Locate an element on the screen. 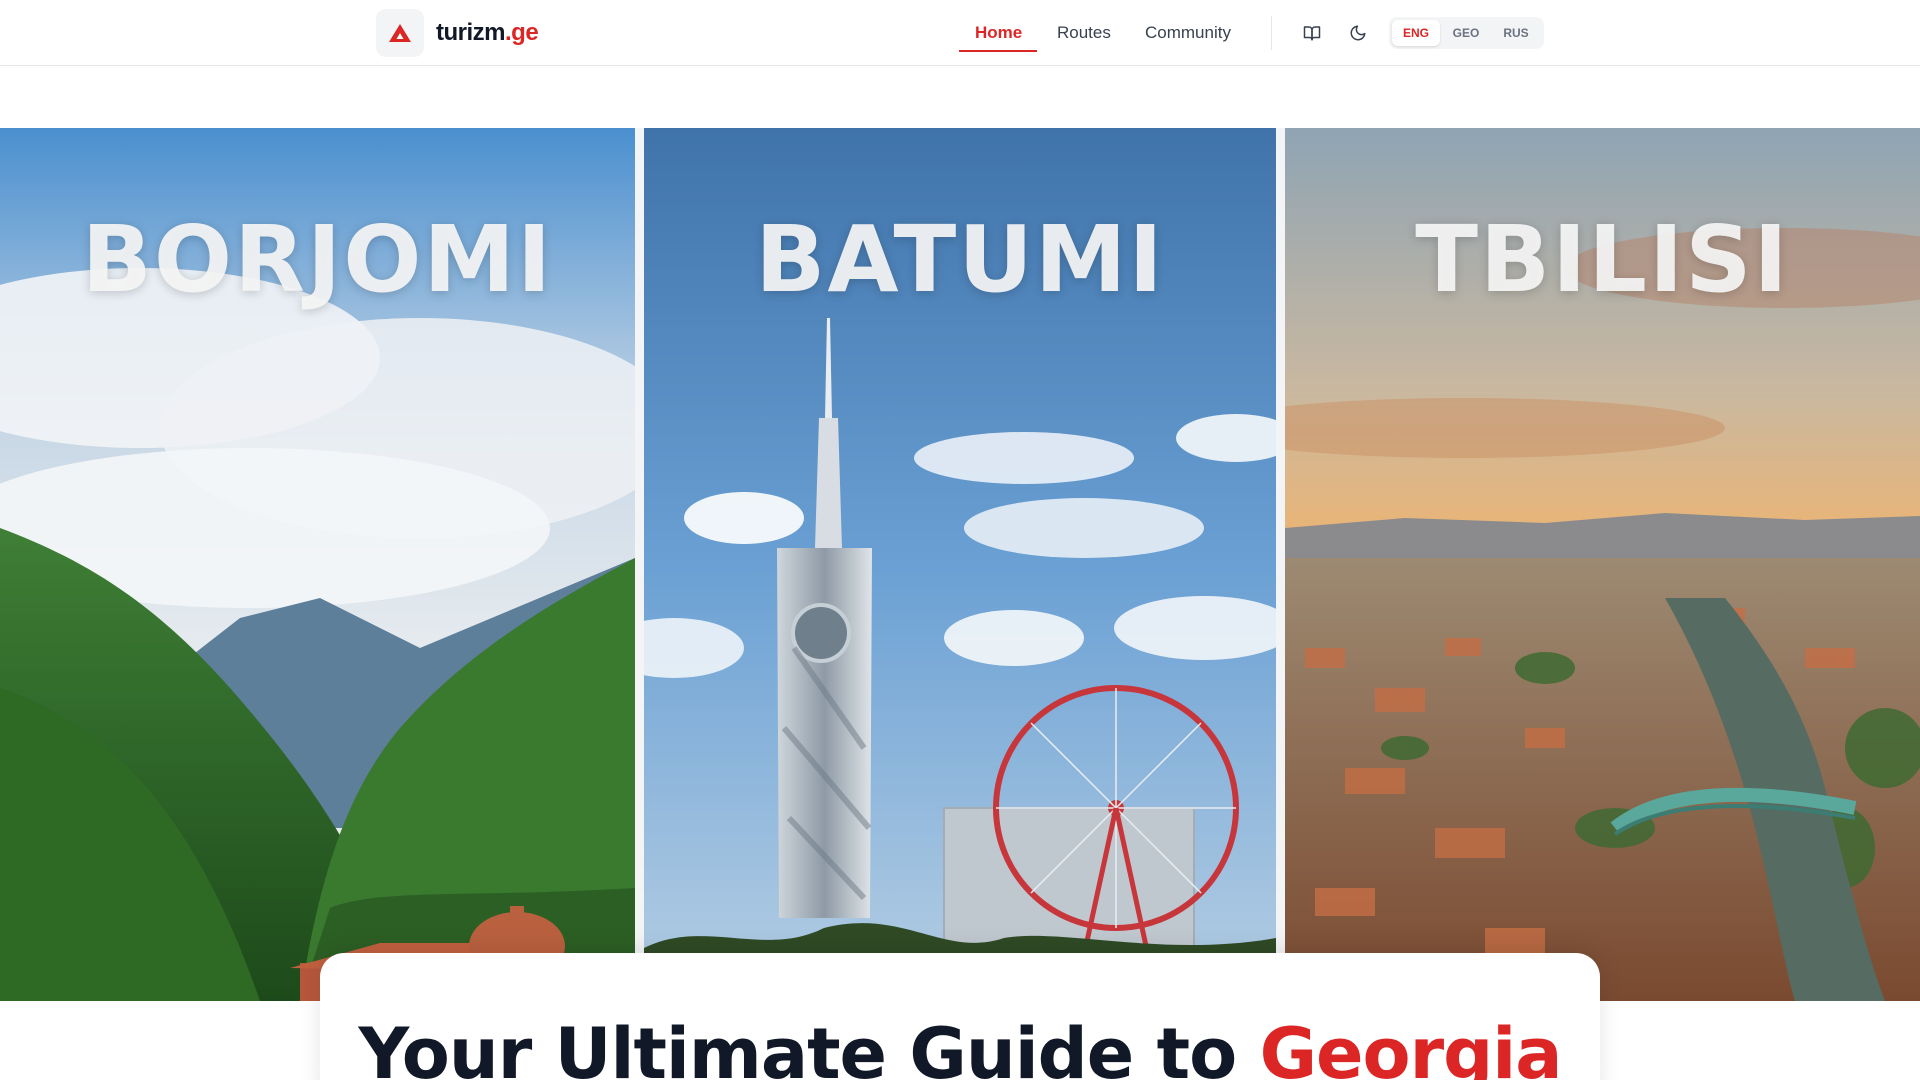  headline-card: Your Ultimate Guide to Georgia is located at coordinates (960, 1016).